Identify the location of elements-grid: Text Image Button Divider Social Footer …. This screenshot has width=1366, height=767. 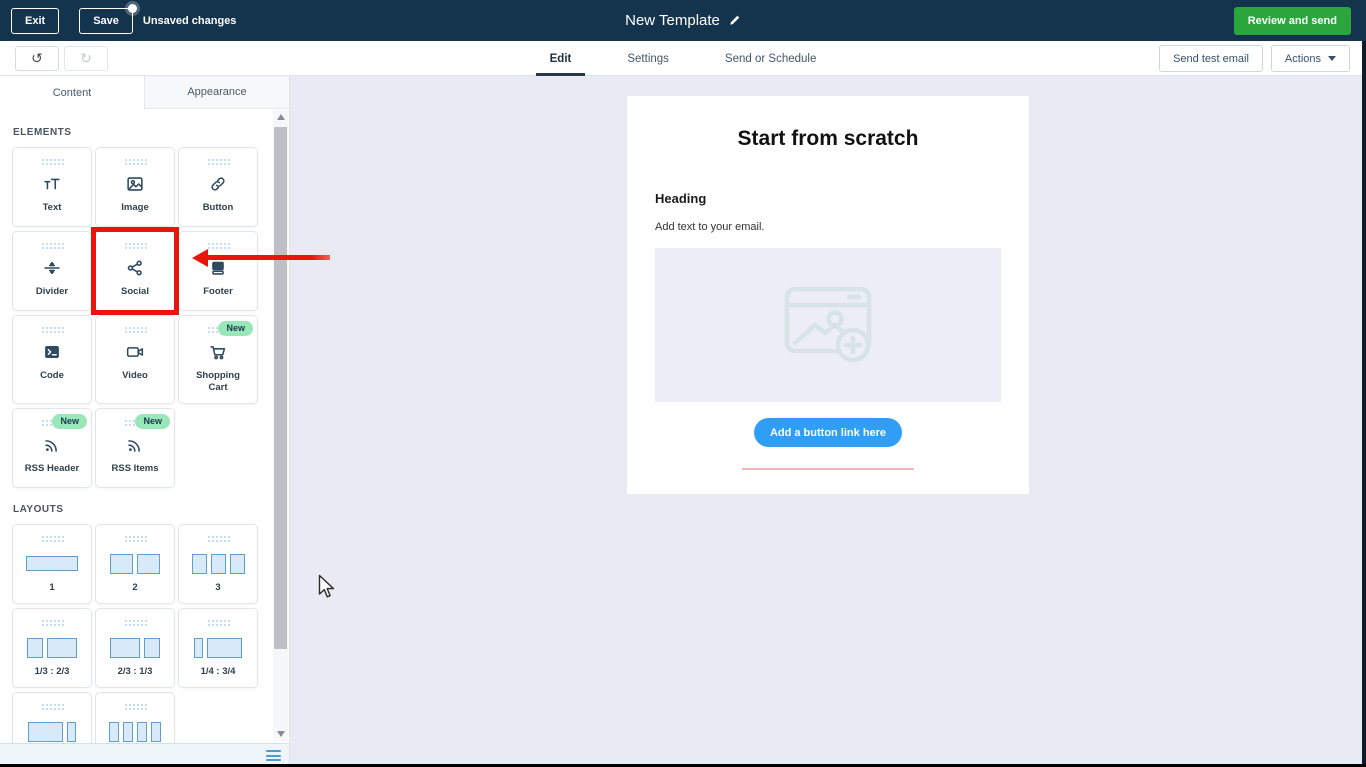
(135, 317).